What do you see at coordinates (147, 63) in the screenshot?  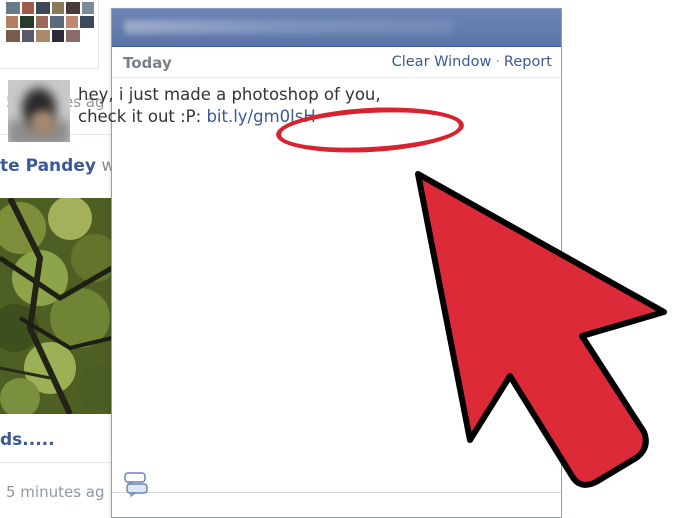 I see `date-separator: Today` at bounding box center [147, 63].